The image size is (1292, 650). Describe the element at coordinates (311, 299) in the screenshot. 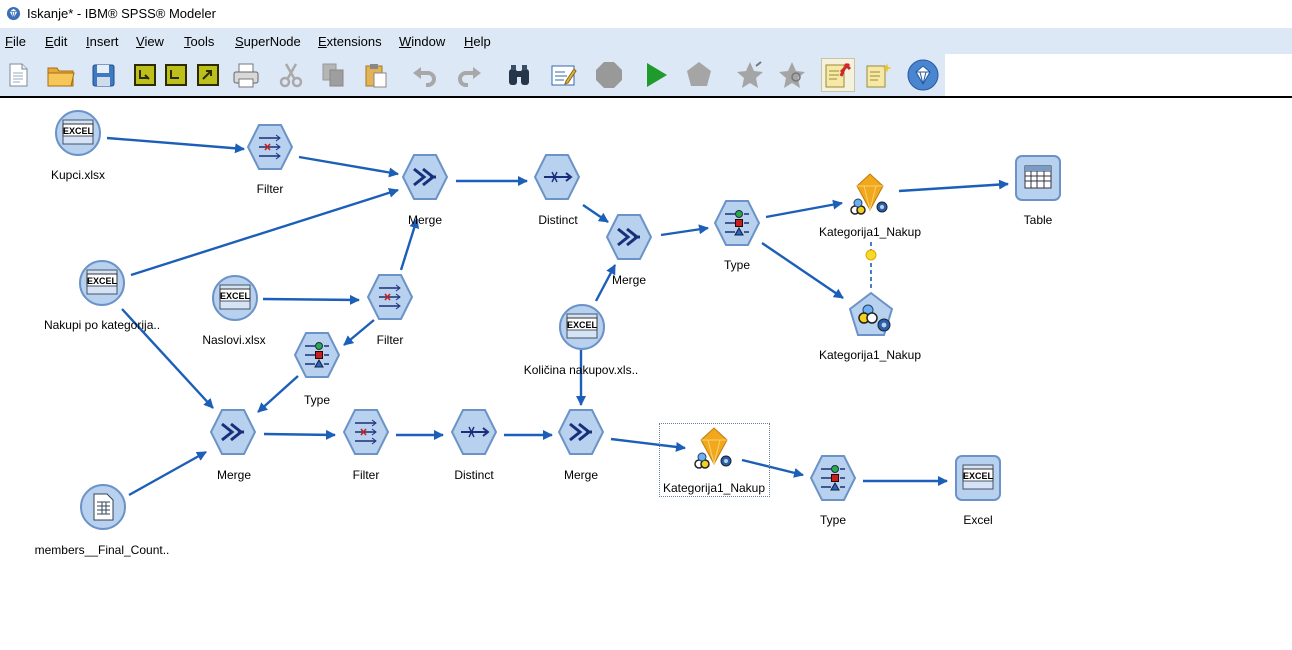

I see `link-naslovi-filter` at that location.